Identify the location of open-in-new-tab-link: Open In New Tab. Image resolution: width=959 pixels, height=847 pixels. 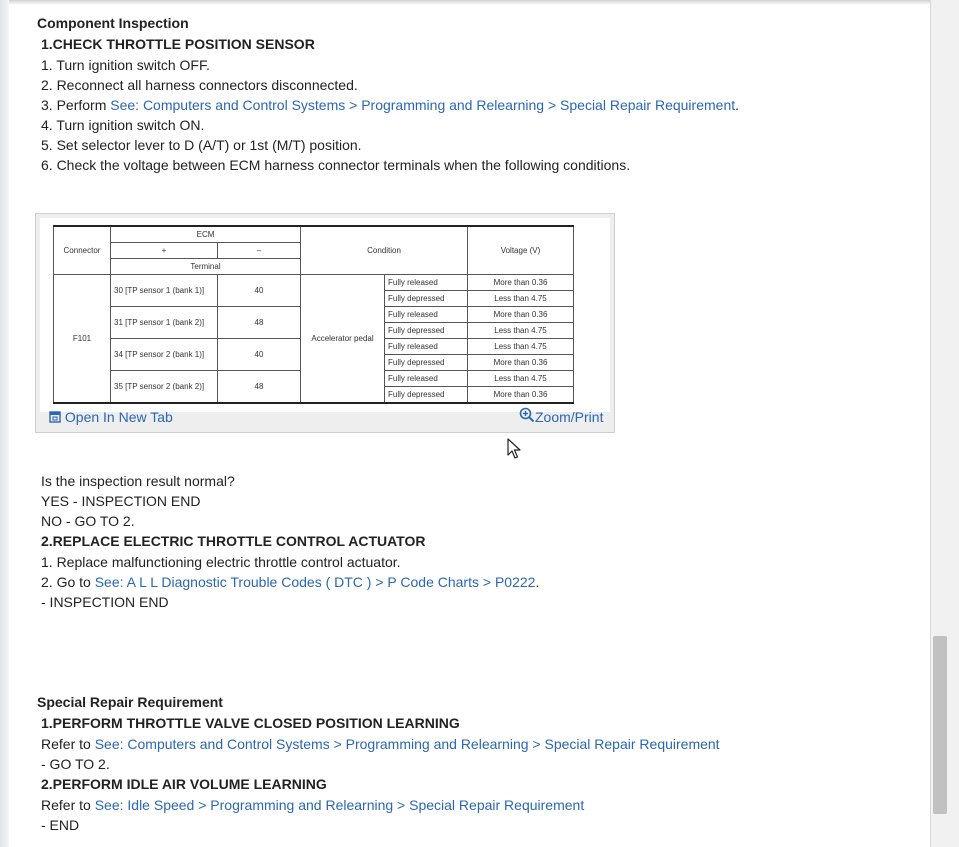
(111, 417).